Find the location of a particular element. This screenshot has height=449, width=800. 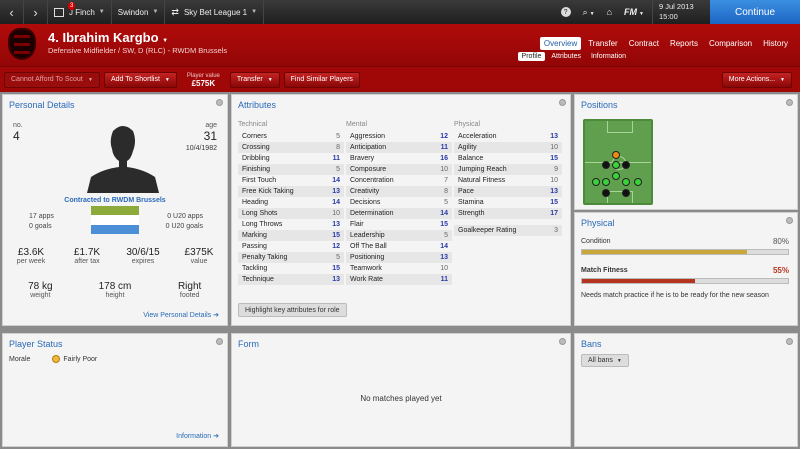

information-link: Information ➔ is located at coordinates (197, 436).